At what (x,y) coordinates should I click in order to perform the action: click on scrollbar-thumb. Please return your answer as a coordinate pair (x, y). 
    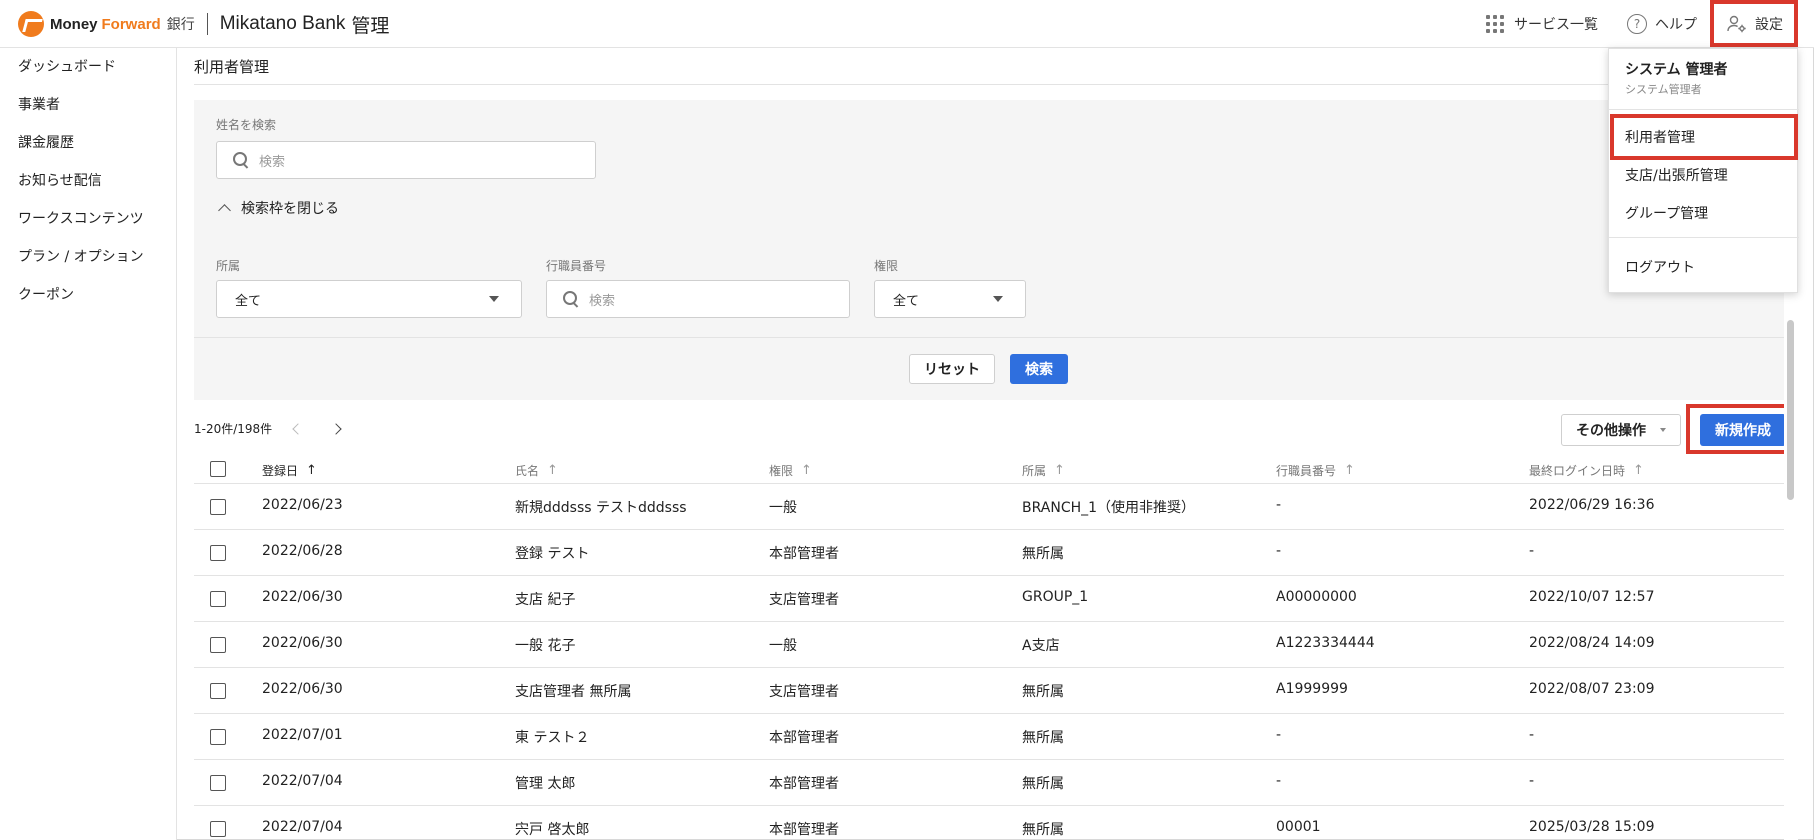
    Looking at the image, I should click on (1790, 410).